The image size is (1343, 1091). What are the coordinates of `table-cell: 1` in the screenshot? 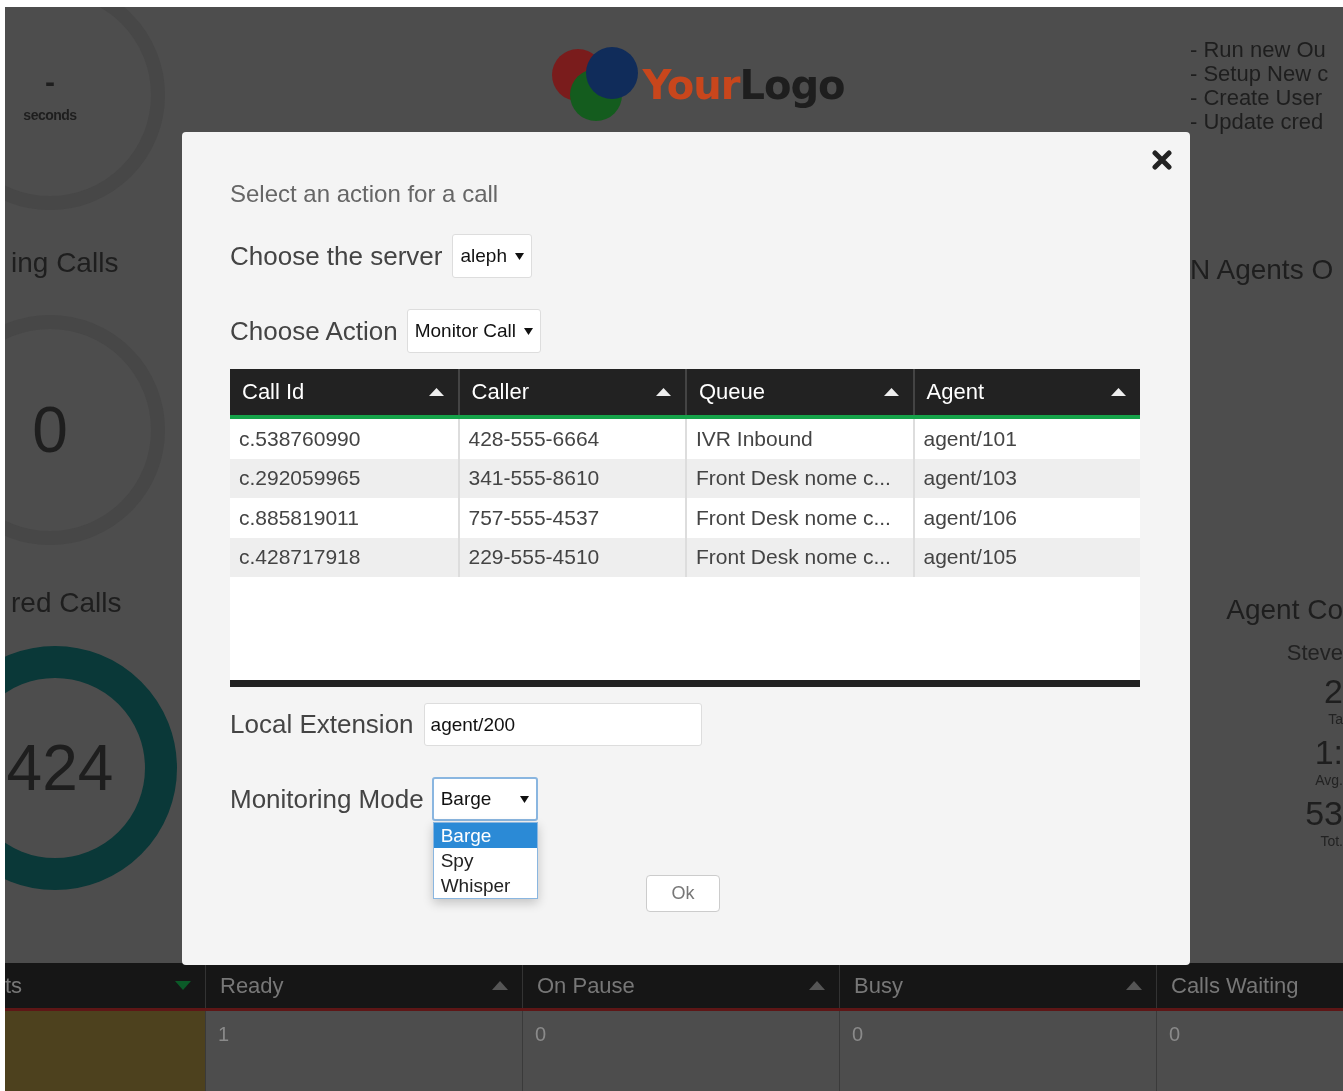 It's located at (363, 1051).